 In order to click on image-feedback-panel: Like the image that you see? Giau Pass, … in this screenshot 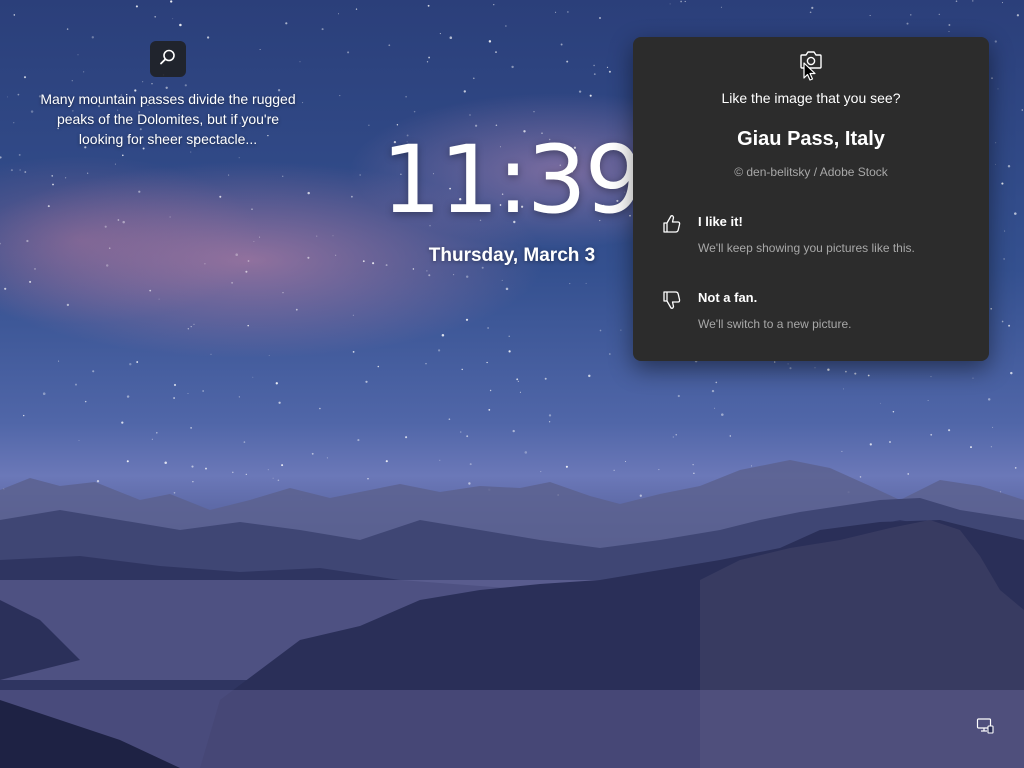, I will do `click(811, 199)`.